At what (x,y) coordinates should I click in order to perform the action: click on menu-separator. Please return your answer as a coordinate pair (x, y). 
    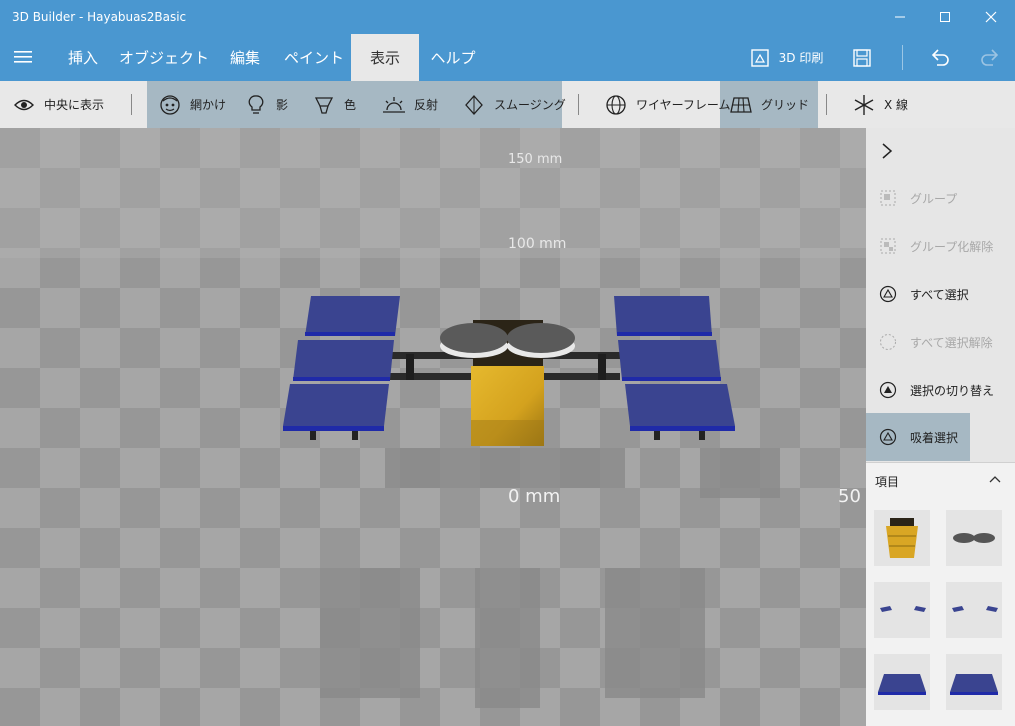
    Looking at the image, I should click on (902, 57).